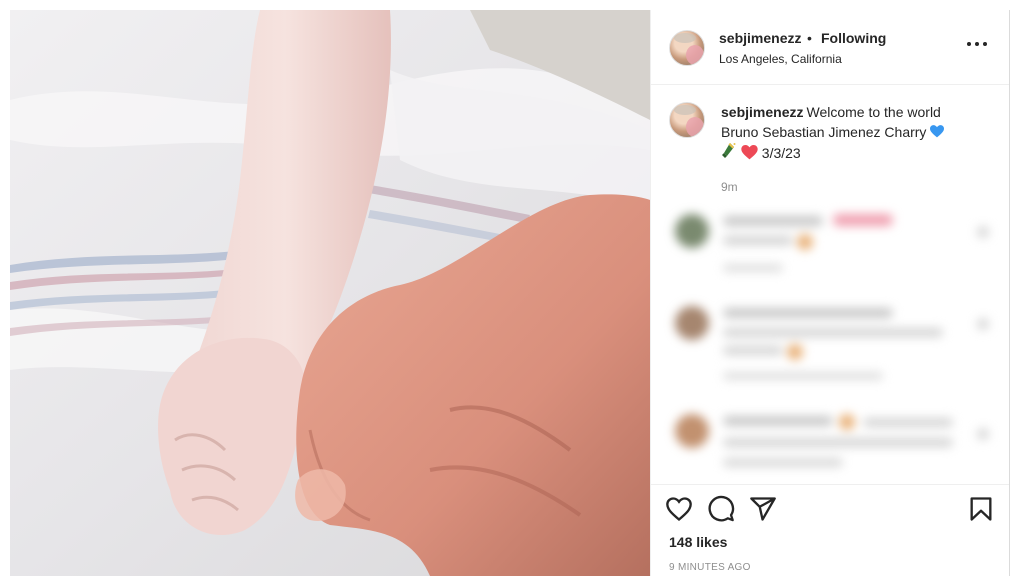 The height and width of the screenshot is (576, 1024). I want to click on heart-outline-icon, so click(679, 509).